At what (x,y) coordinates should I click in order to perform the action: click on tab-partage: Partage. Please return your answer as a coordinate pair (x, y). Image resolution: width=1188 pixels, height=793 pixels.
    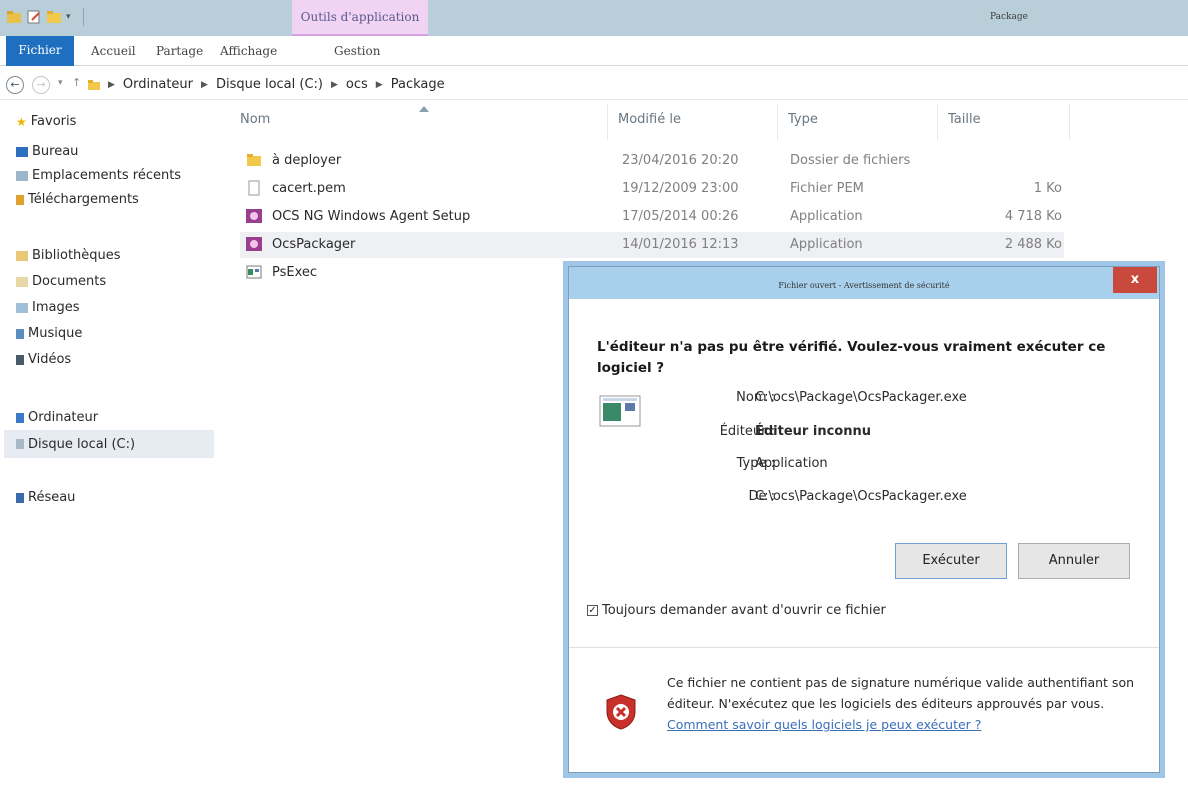
    Looking at the image, I should click on (179, 51).